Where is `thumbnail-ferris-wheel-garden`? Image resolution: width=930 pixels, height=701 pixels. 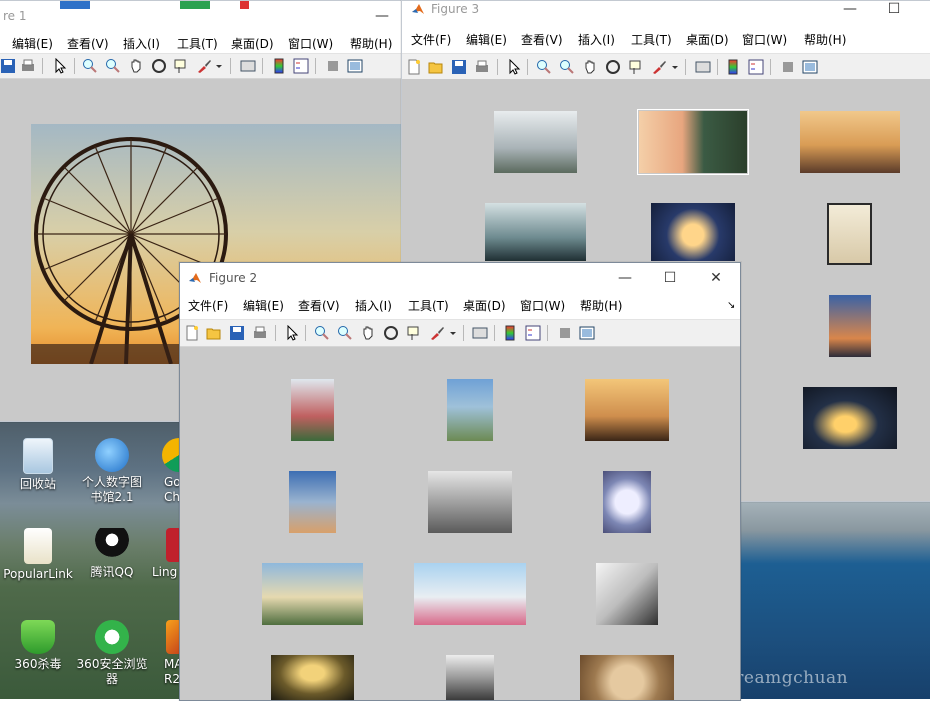 thumbnail-ferris-wheel-garden is located at coordinates (470, 410).